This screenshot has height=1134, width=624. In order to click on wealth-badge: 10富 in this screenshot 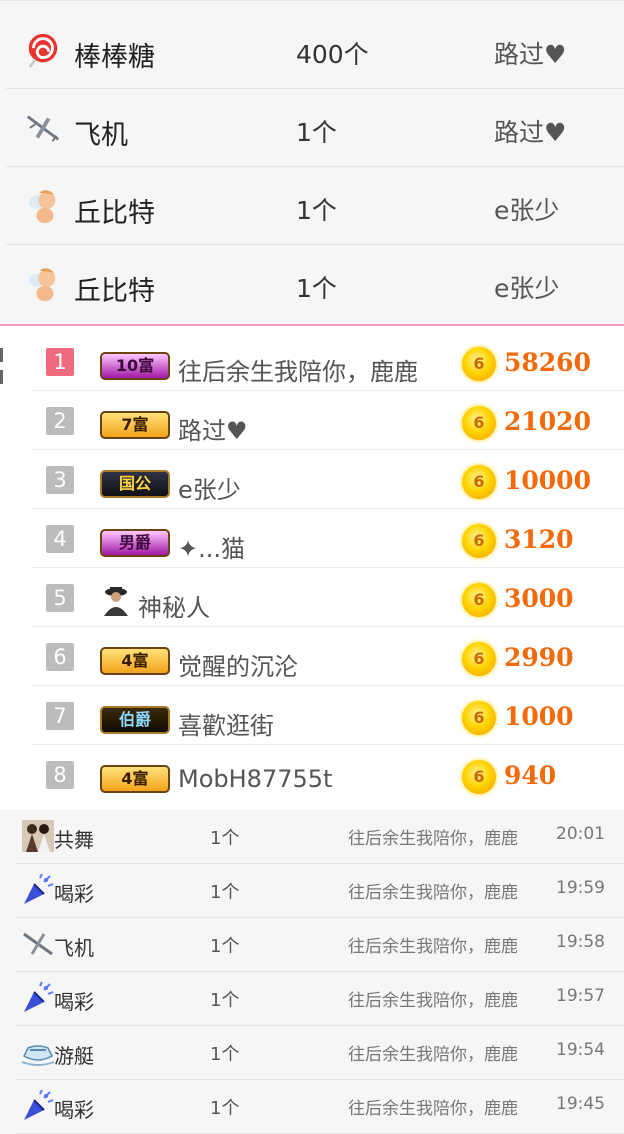, I will do `click(135, 366)`.